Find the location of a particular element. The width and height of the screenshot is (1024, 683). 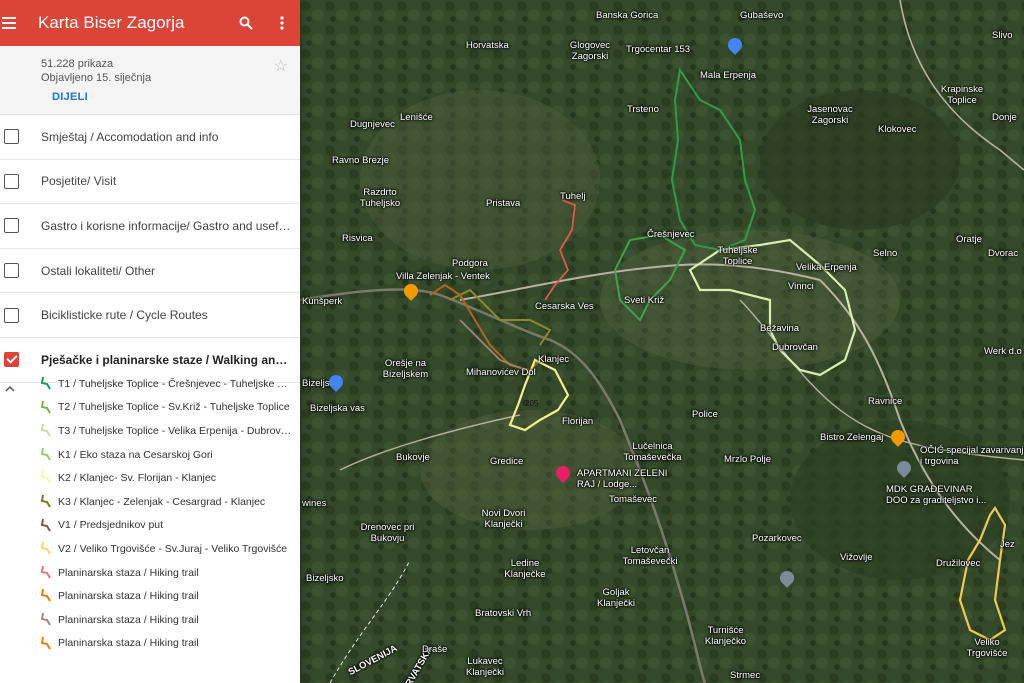

map-label: Selno is located at coordinates (885, 253).